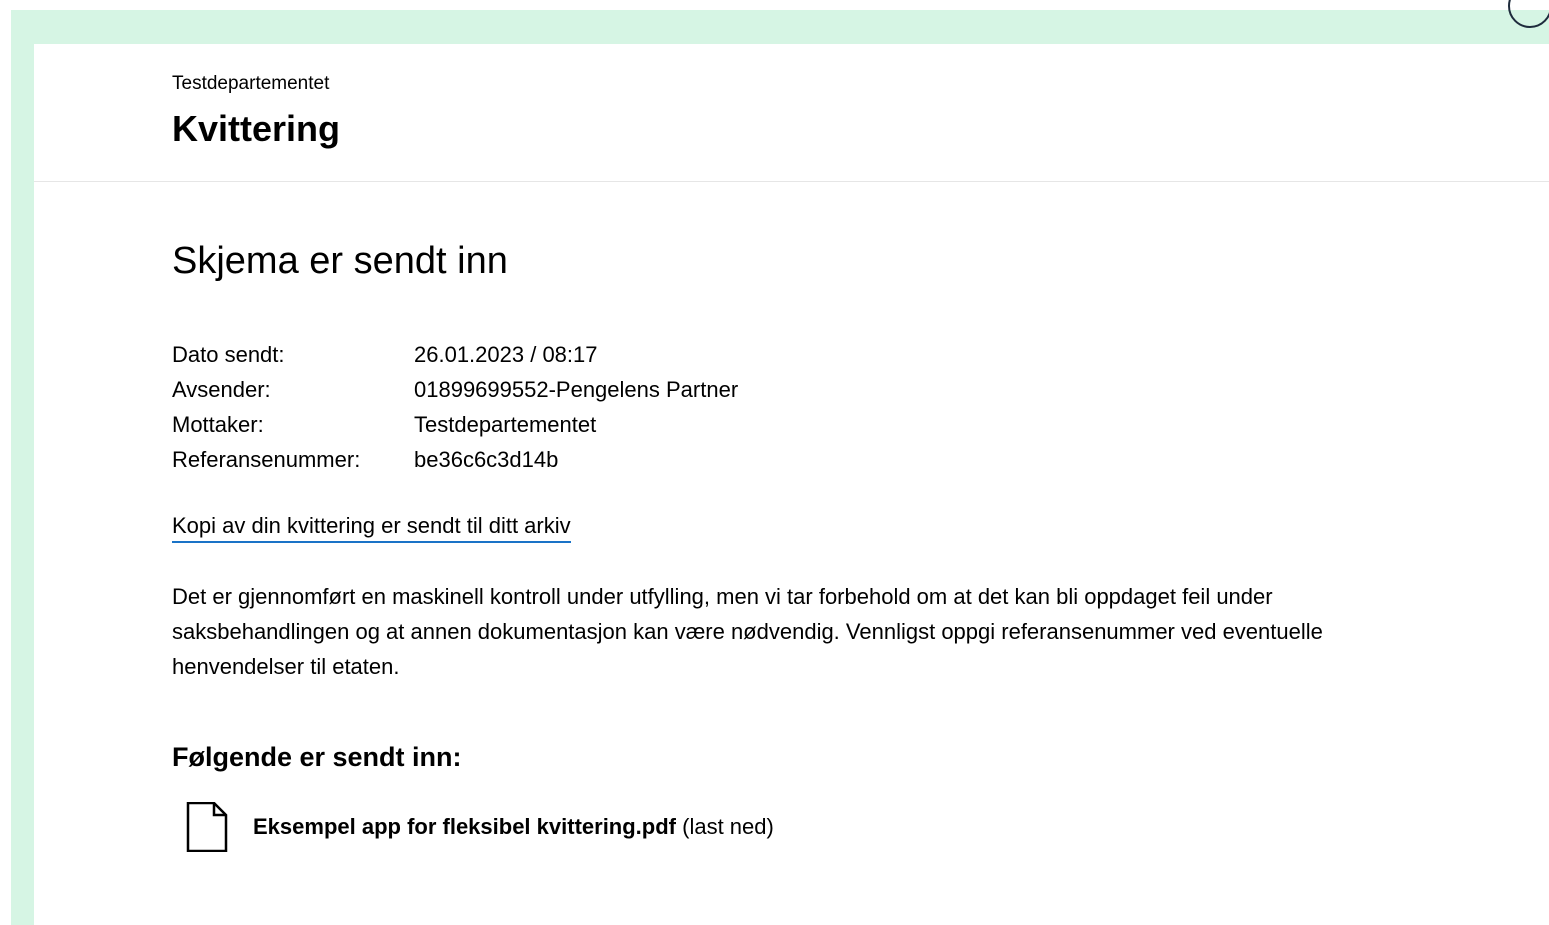 The image size is (1549, 925). Describe the element at coordinates (221, 389) in the screenshot. I see `meta-label: Avsender:` at that location.